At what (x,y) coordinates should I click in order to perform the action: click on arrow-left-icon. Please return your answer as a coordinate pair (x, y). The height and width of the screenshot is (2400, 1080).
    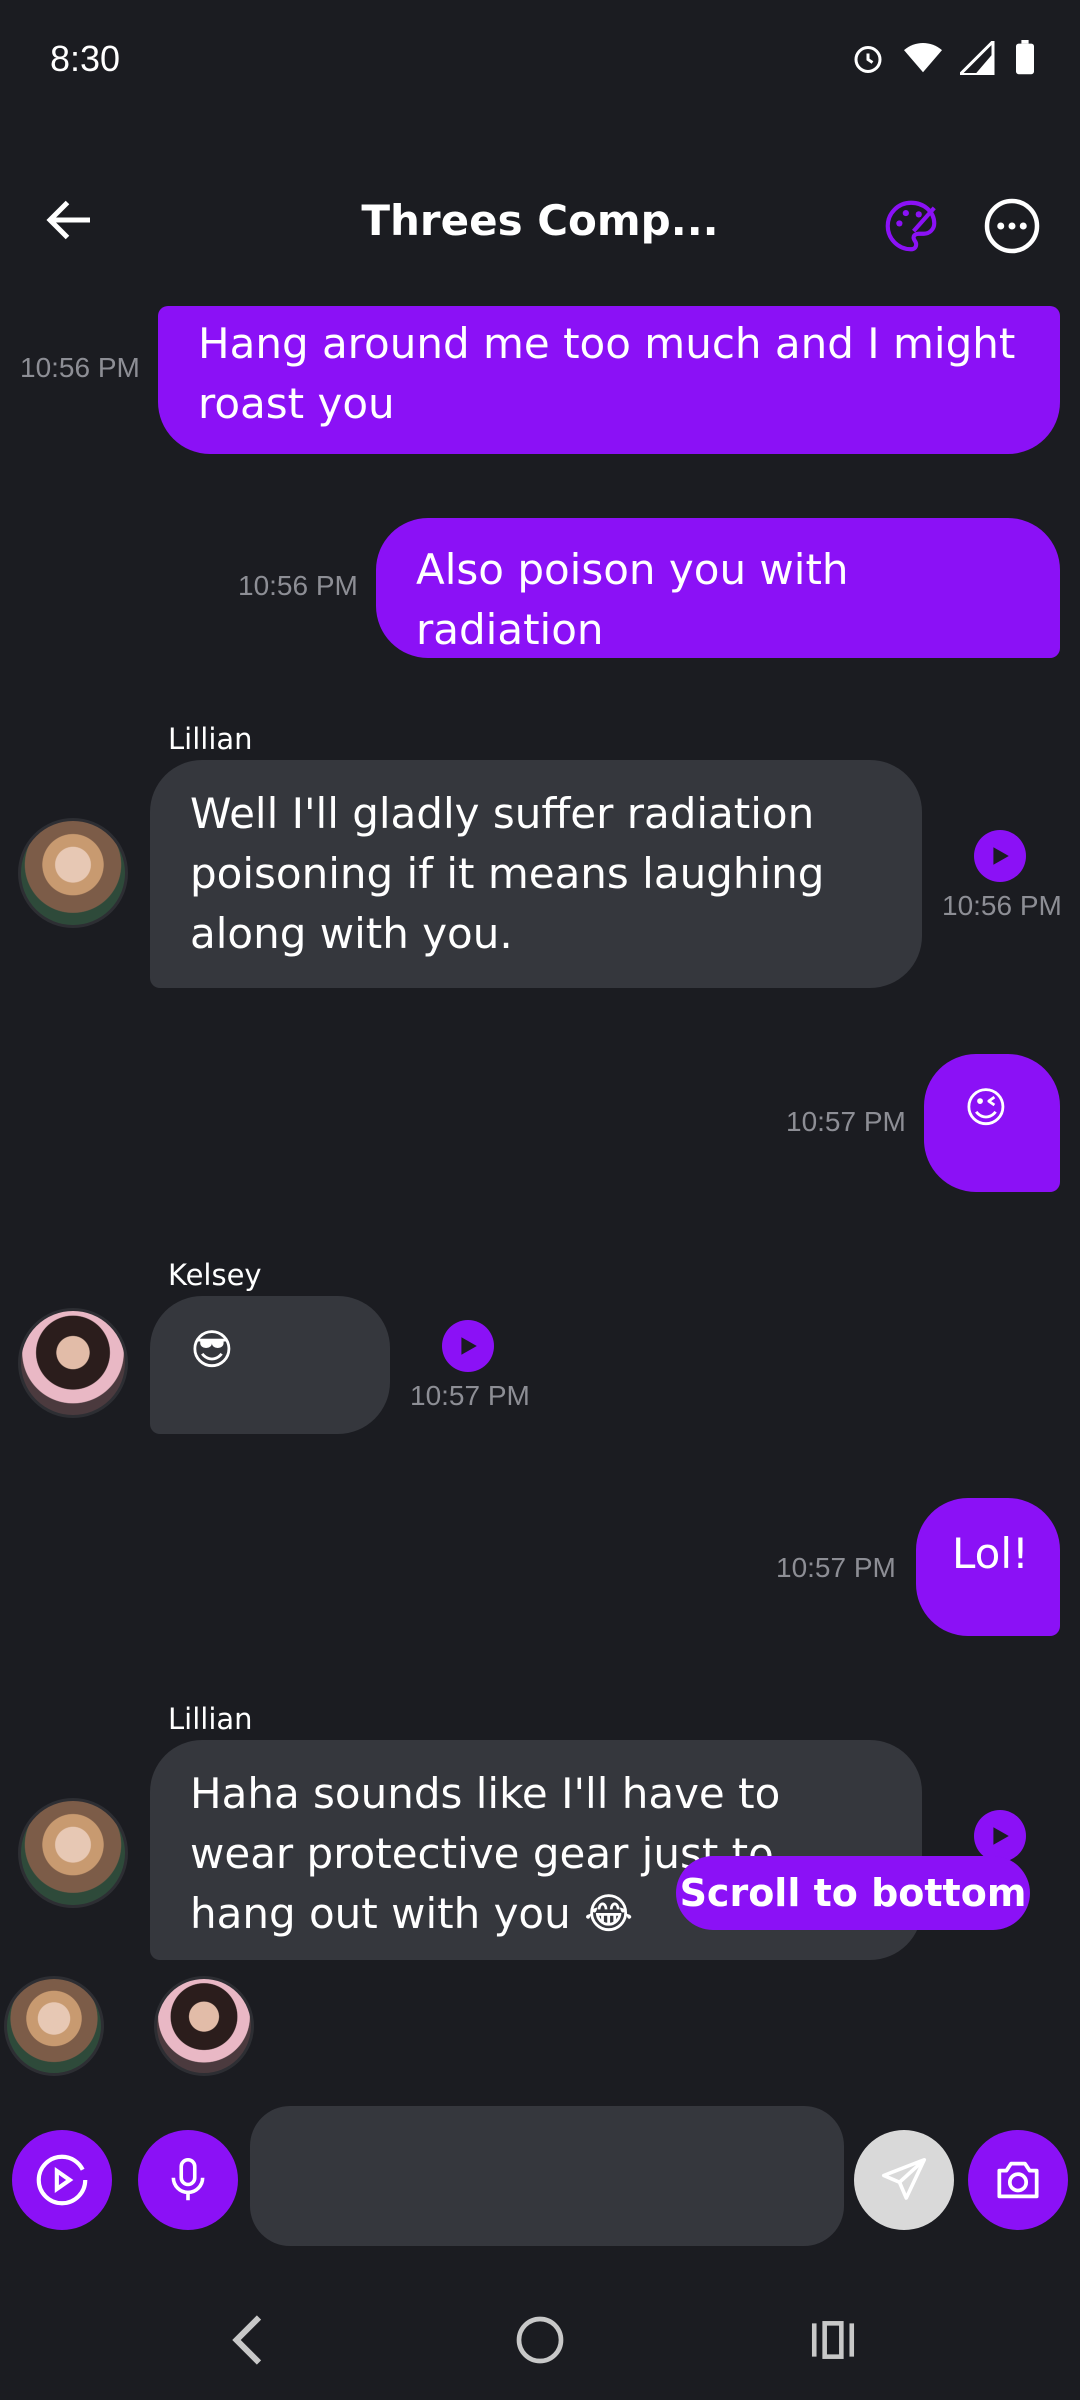
    Looking at the image, I should click on (68, 220).